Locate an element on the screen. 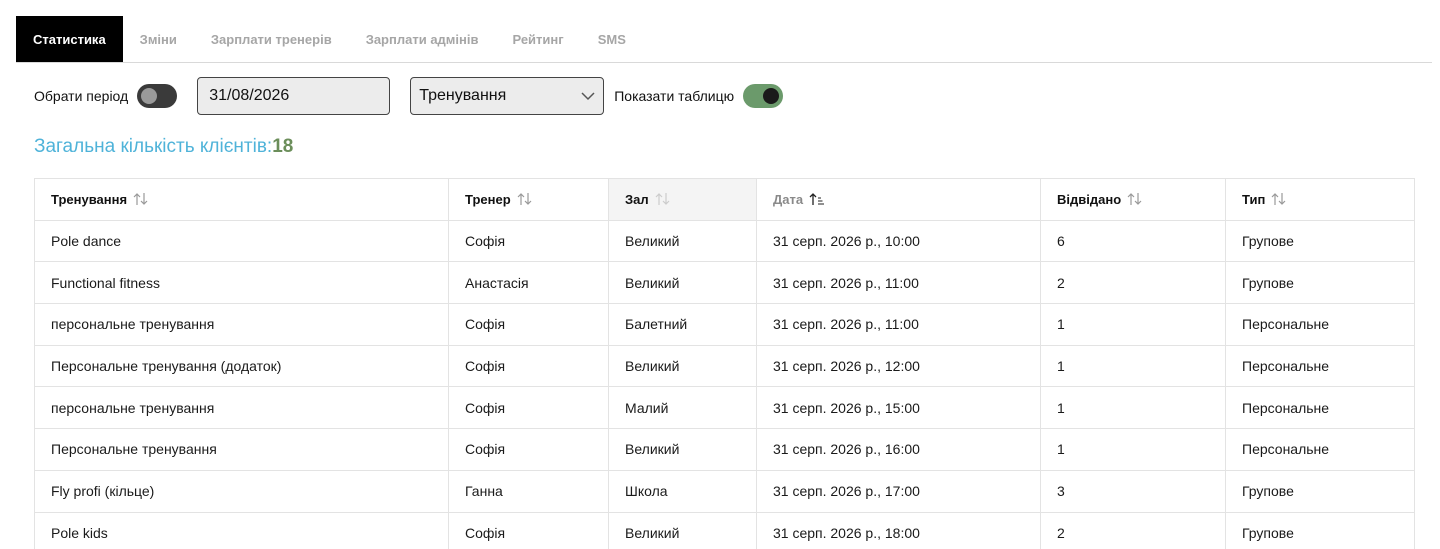 This screenshot has width=1440, height=549. type-select: Тренування is located at coordinates (507, 96).